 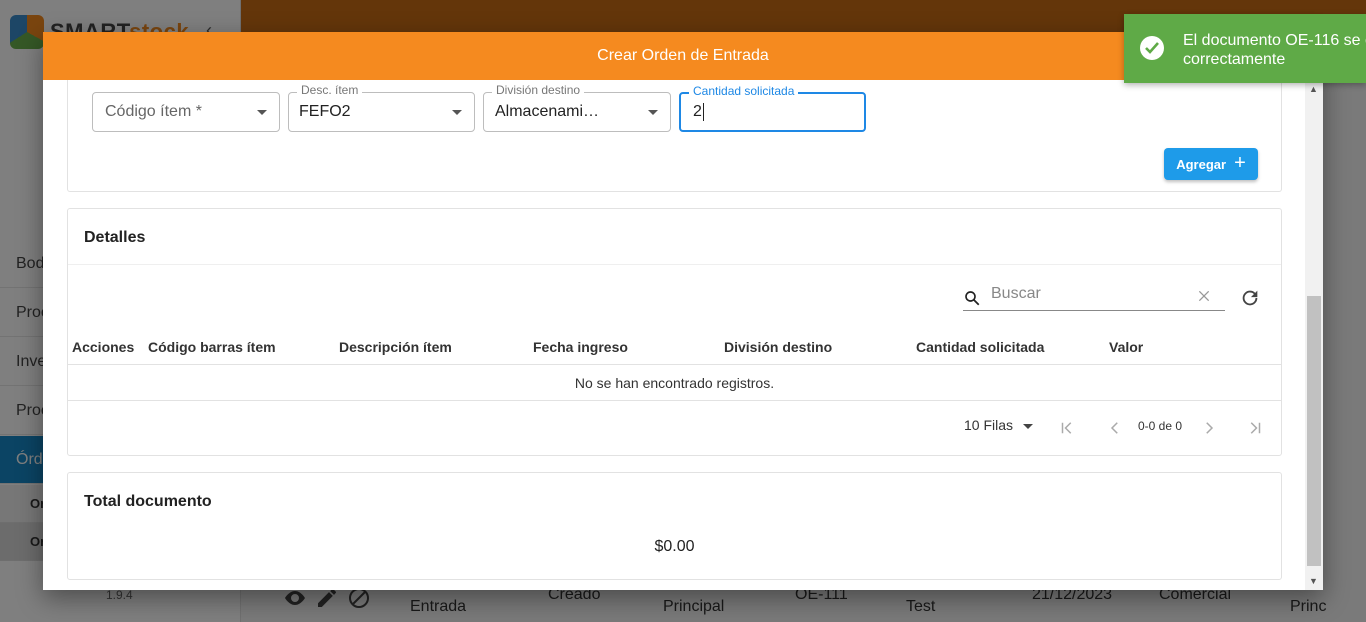 I want to click on codigo-item-placeholder: Código ítem *, so click(x=153, y=111).